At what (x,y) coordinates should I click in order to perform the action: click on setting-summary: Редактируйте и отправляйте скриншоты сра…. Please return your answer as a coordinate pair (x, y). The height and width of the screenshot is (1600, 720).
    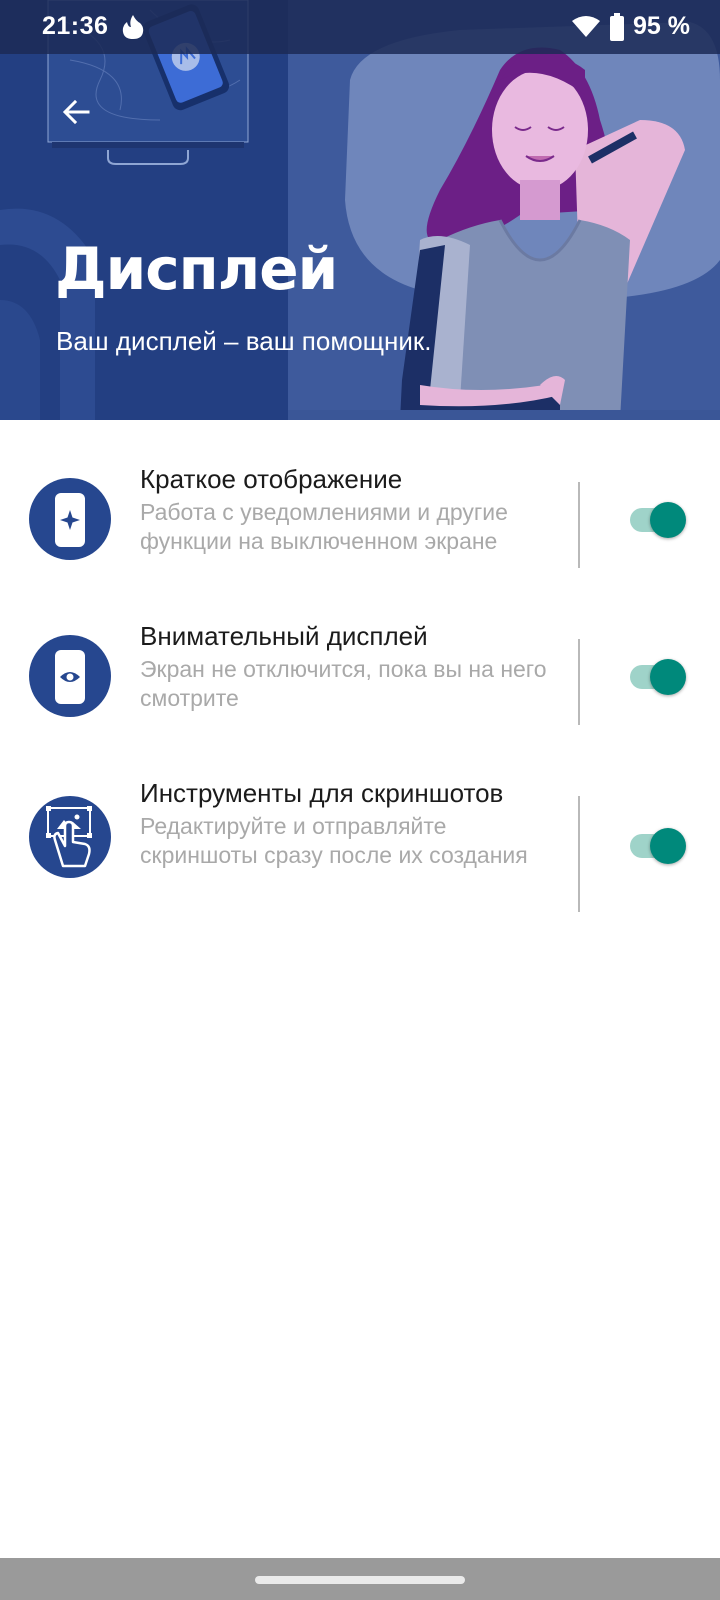
    Looking at the image, I should click on (334, 840).